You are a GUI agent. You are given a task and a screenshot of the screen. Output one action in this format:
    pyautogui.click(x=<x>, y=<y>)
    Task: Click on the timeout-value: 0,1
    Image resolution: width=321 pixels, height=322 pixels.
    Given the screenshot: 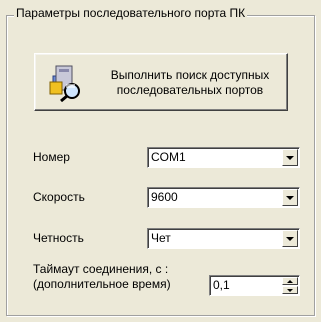 What is the action you would take?
    pyautogui.click(x=221, y=285)
    